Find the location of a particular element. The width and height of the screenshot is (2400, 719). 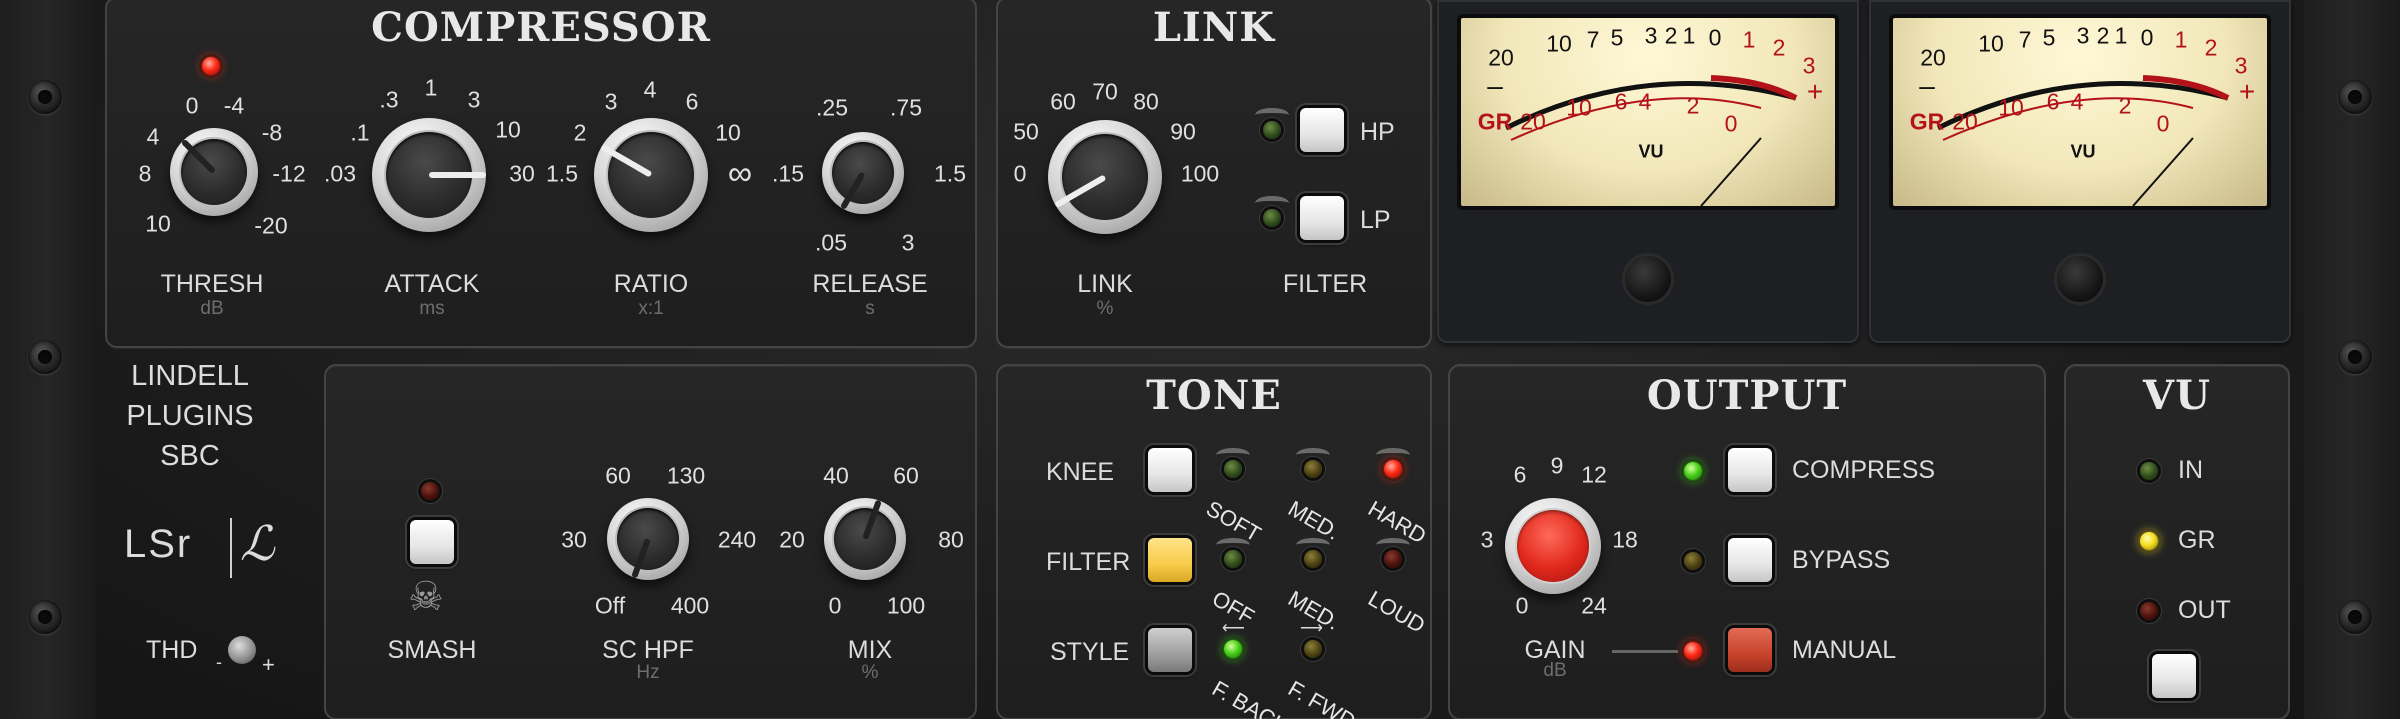

mix-tick: 80 is located at coordinates (951, 539).